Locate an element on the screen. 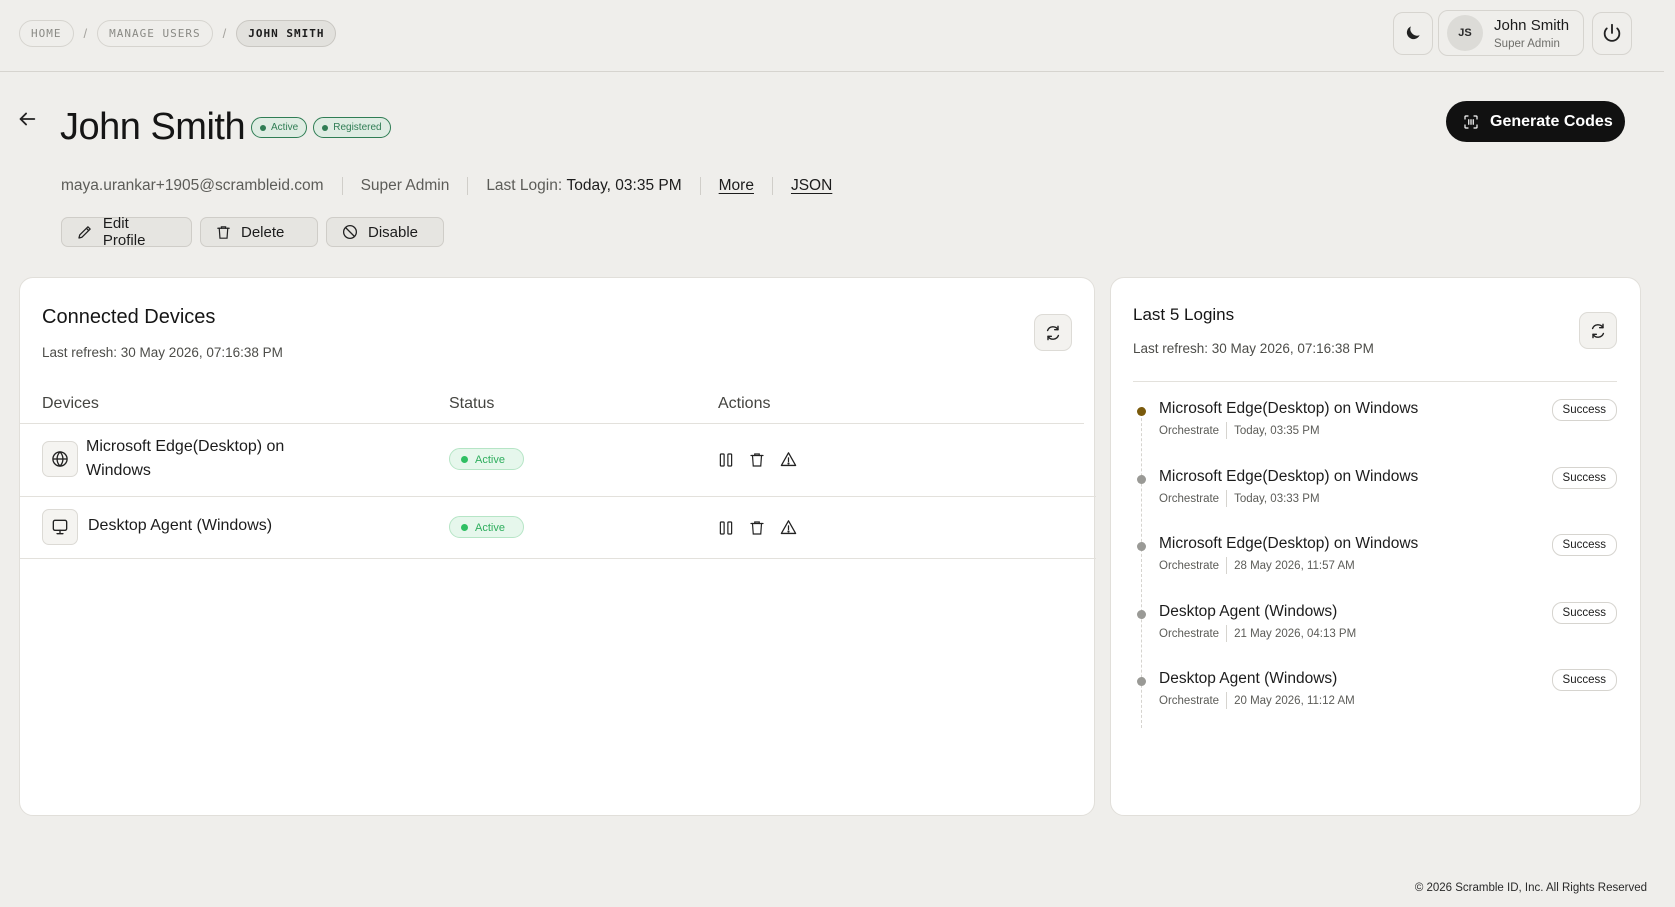 The width and height of the screenshot is (1675, 907). profile-actions: Edit Profile Delete Disable is located at coordinates (256, 232).